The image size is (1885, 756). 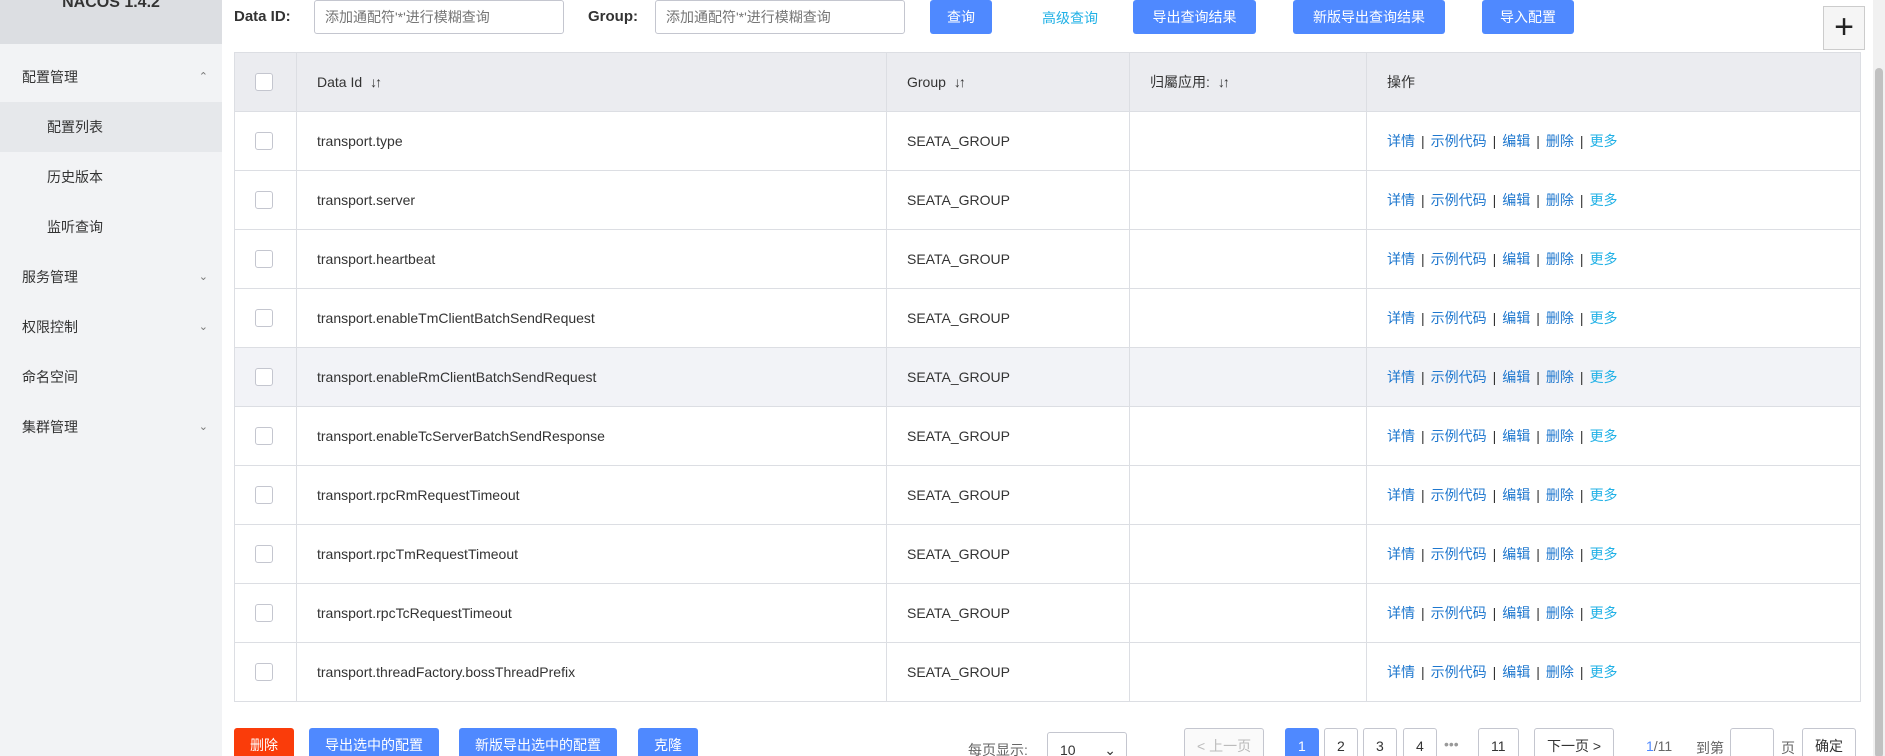 I want to click on sidebar-item-cluster-management: 集群管理 ⌄, so click(x=111, y=427).